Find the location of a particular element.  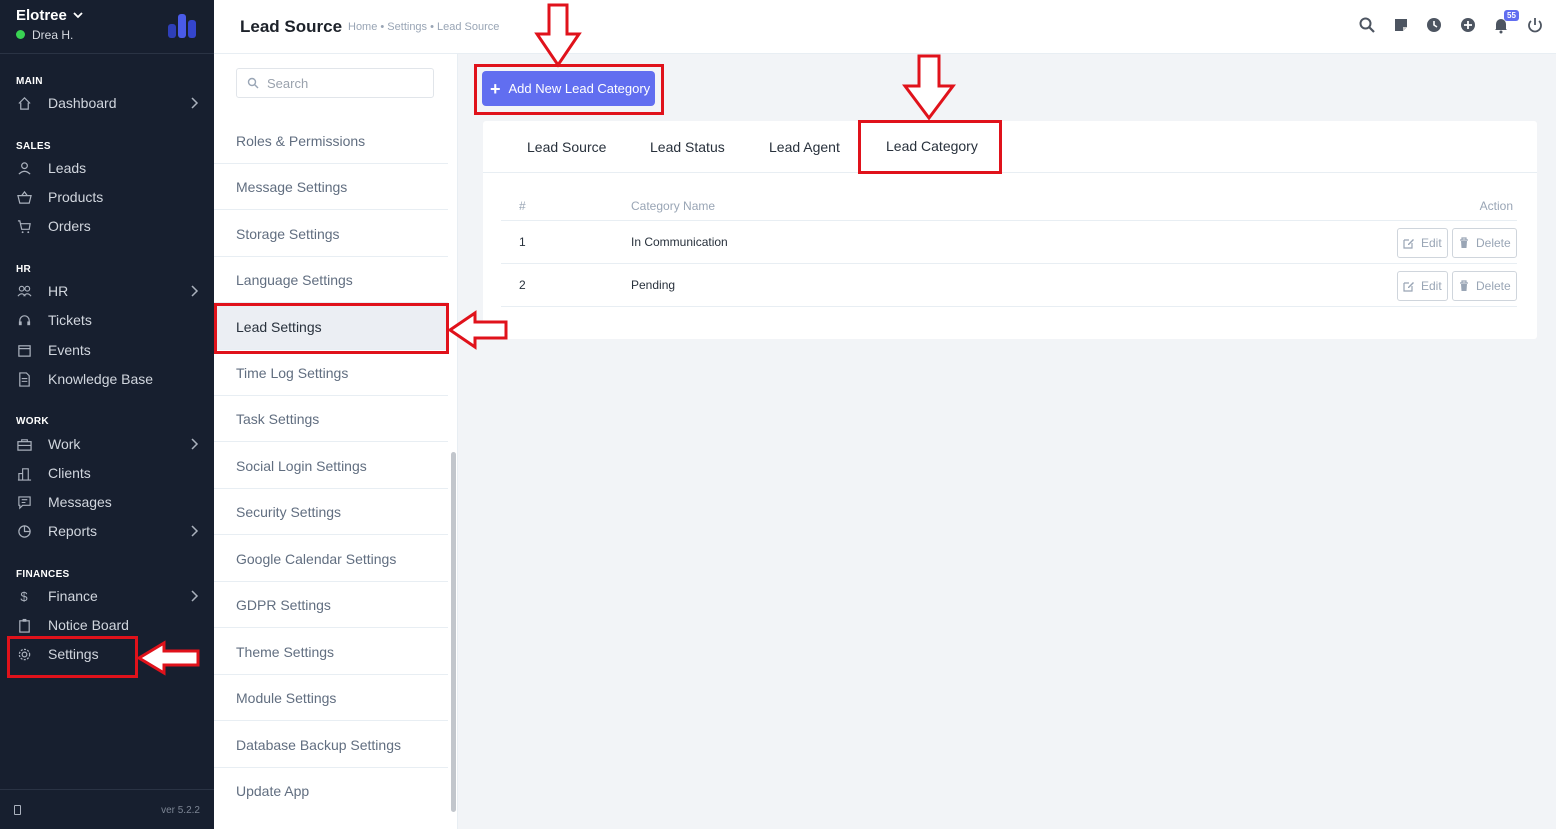

app-version: ver 5.2.2 is located at coordinates (180, 810).